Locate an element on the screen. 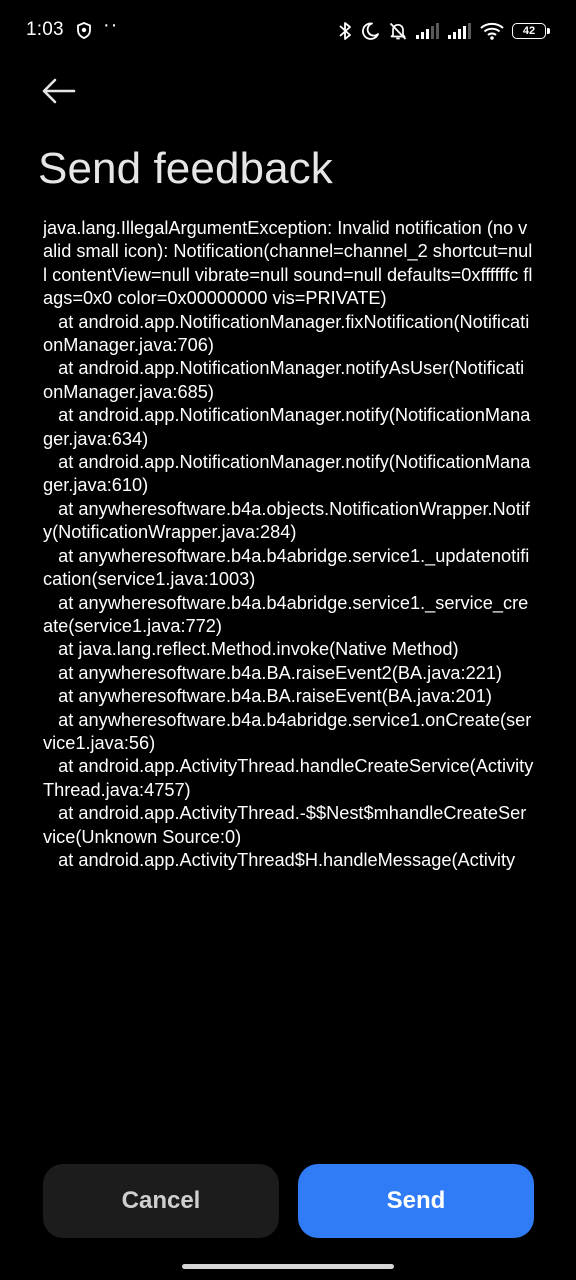  back-button is located at coordinates (58, 91).